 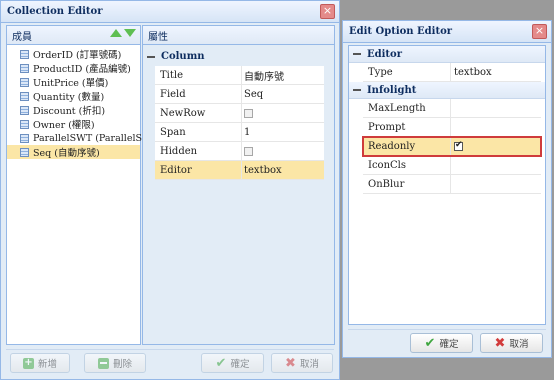 I want to click on option-group-infolight: Infolight, so click(x=447, y=90).